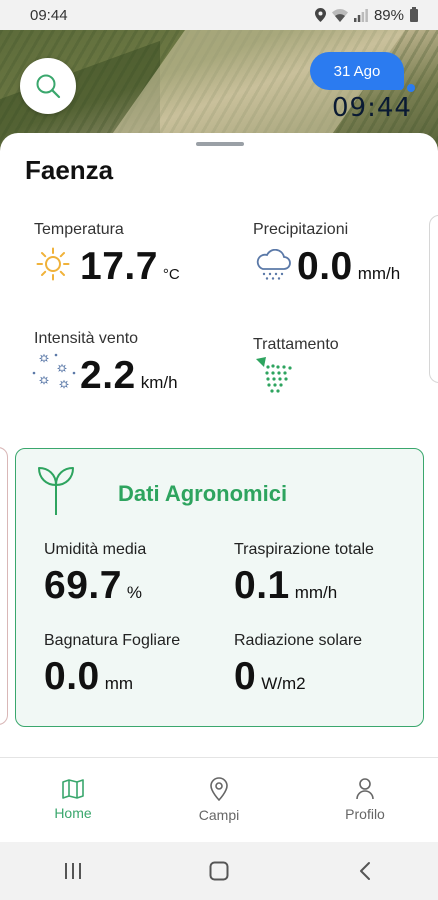  I want to click on precipitation-label: Precipitazioni, so click(301, 229).